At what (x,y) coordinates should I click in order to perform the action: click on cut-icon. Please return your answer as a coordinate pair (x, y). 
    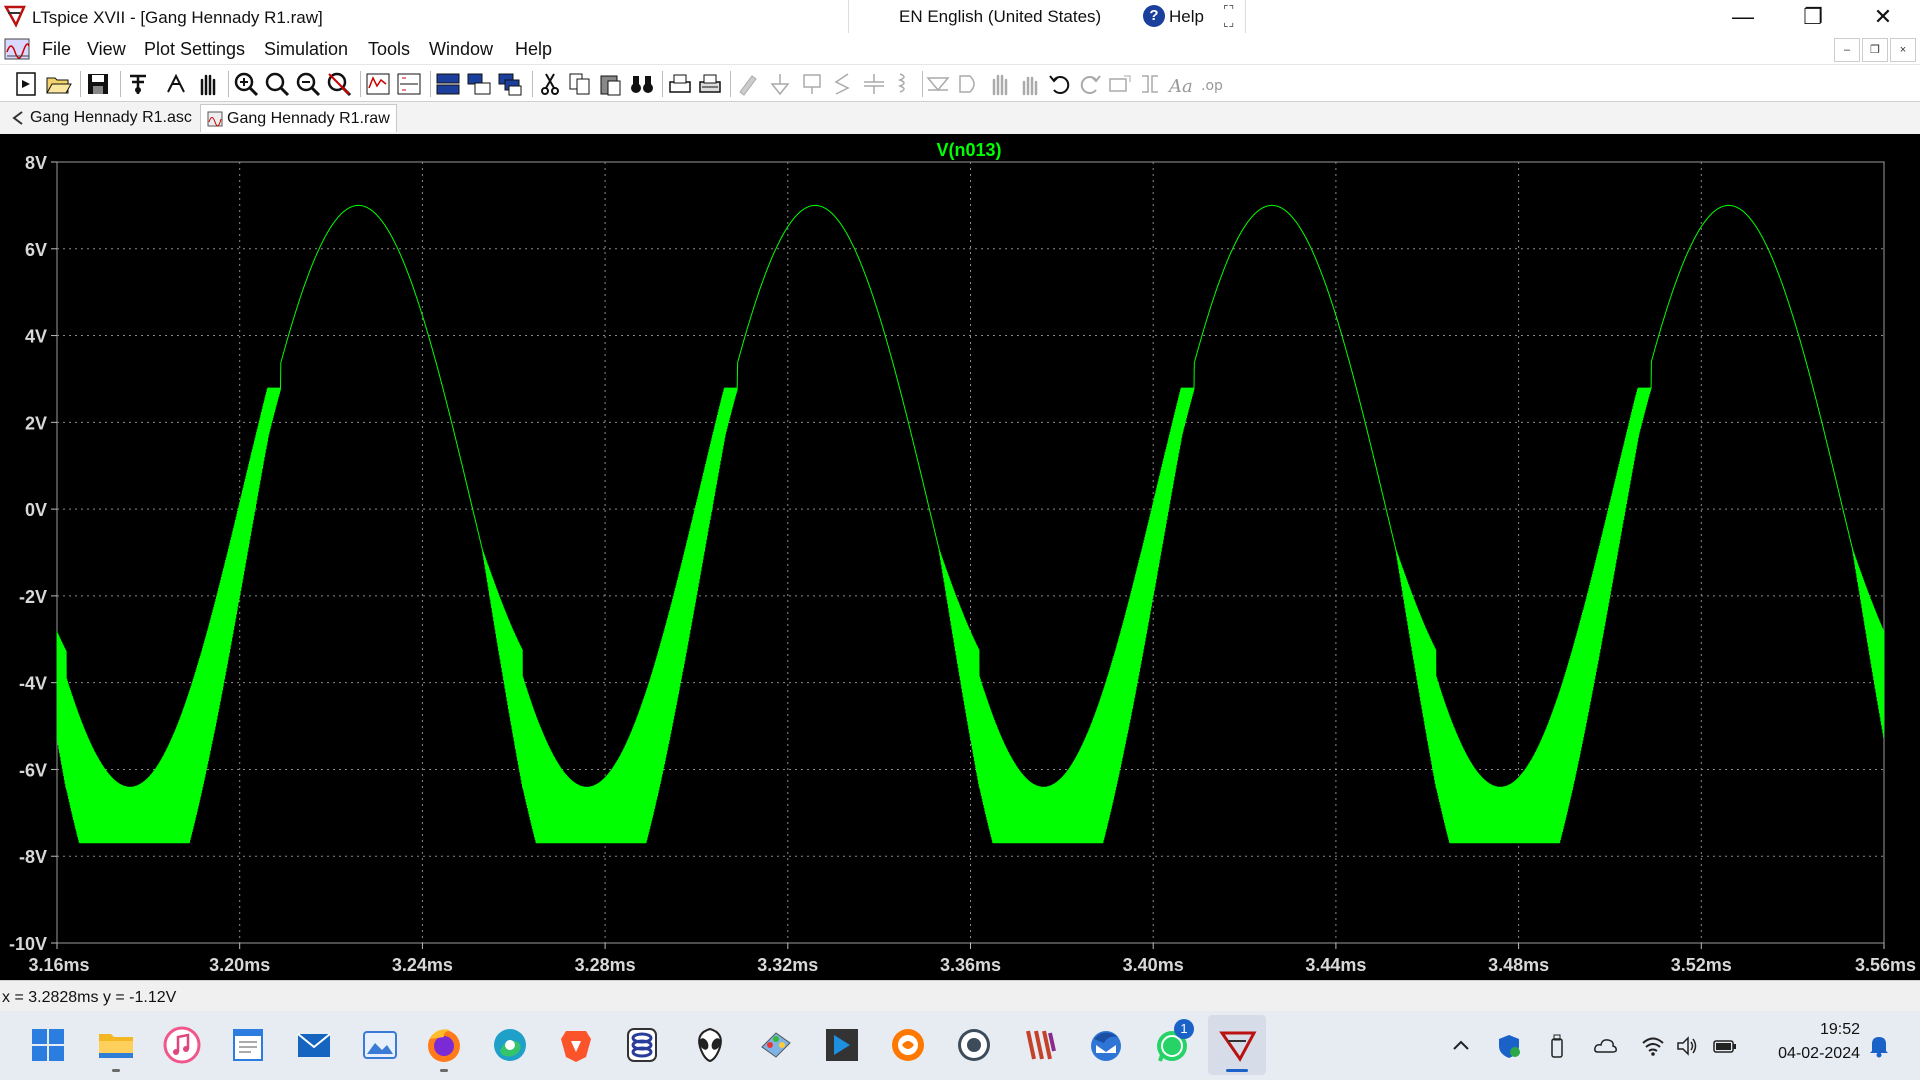
    Looking at the image, I should click on (550, 84).